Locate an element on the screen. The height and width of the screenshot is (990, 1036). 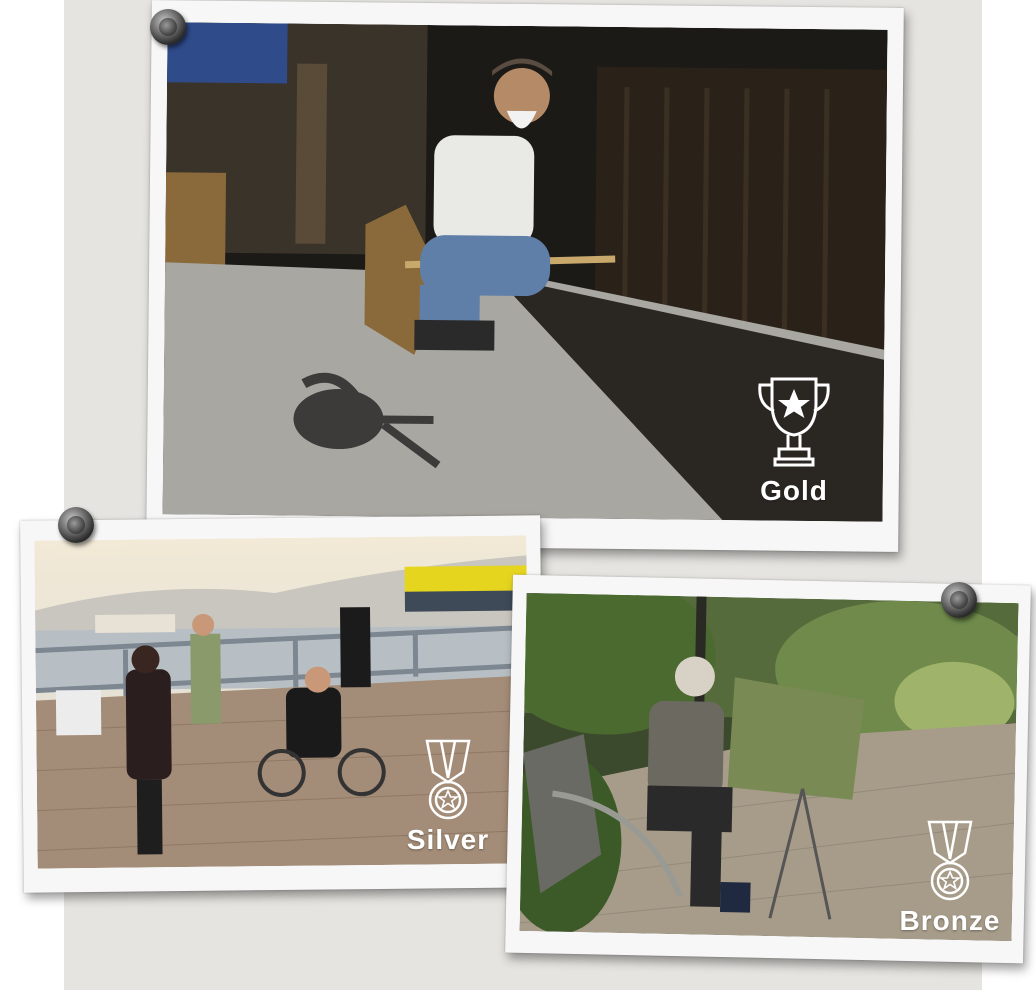
bronze-label: Bronze is located at coordinates (950, 920).